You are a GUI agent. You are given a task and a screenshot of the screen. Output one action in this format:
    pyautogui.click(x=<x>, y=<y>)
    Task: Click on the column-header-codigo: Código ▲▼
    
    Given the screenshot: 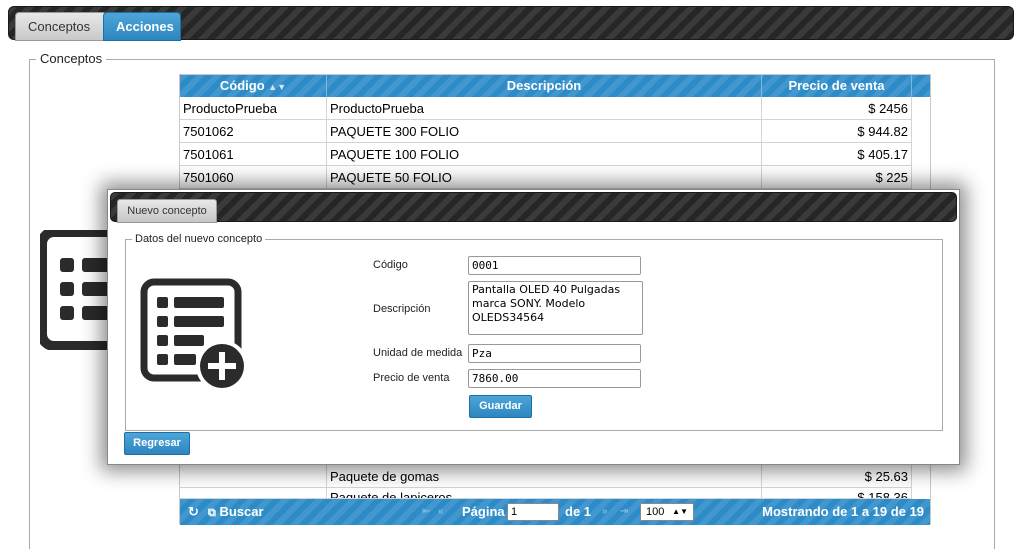 What is the action you would take?
    pyautogui.click(x=253, y=86)
    